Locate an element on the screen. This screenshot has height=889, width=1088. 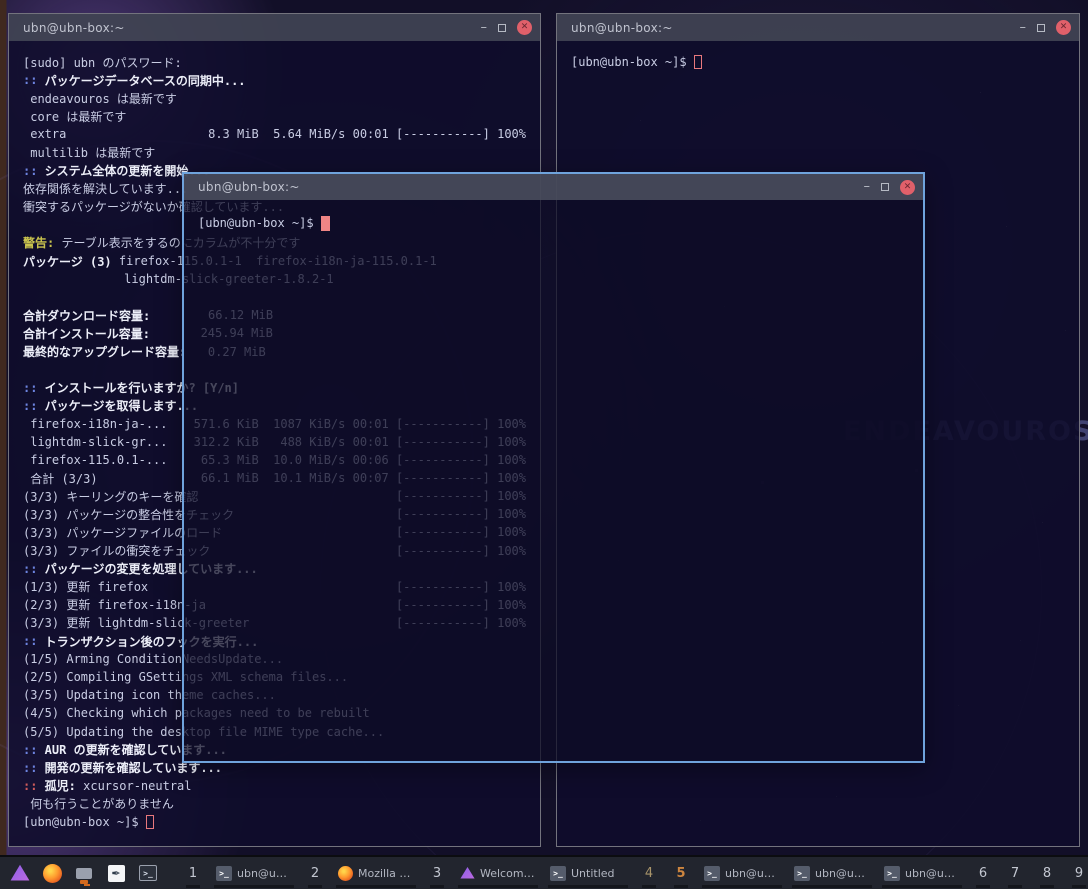
monitor-shape is located at coordinates (84, 875).